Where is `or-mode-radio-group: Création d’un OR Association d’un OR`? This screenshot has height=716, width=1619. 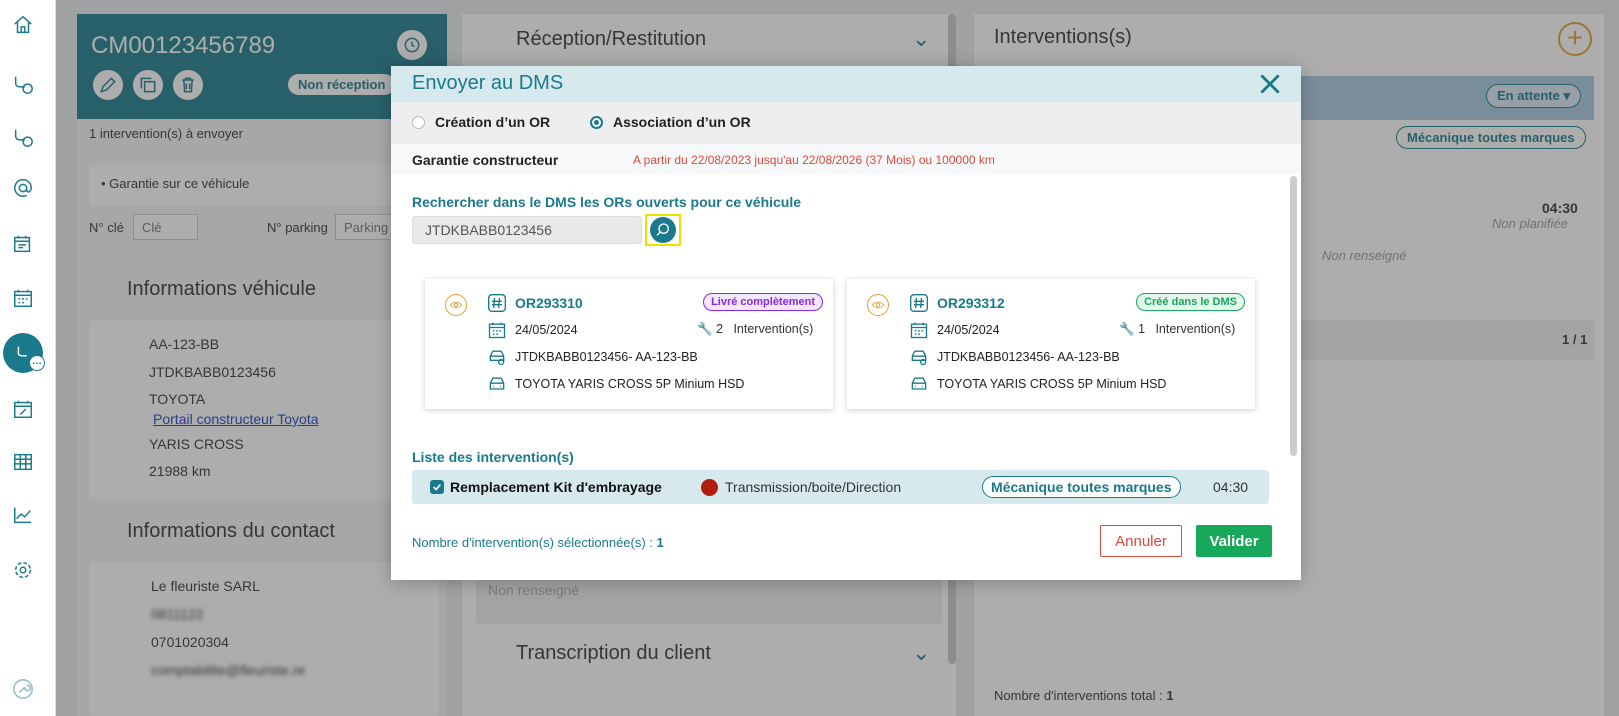
or-mode-radio-group: Création d’un OR Association d’un OR is located at coordinates (846, 123).